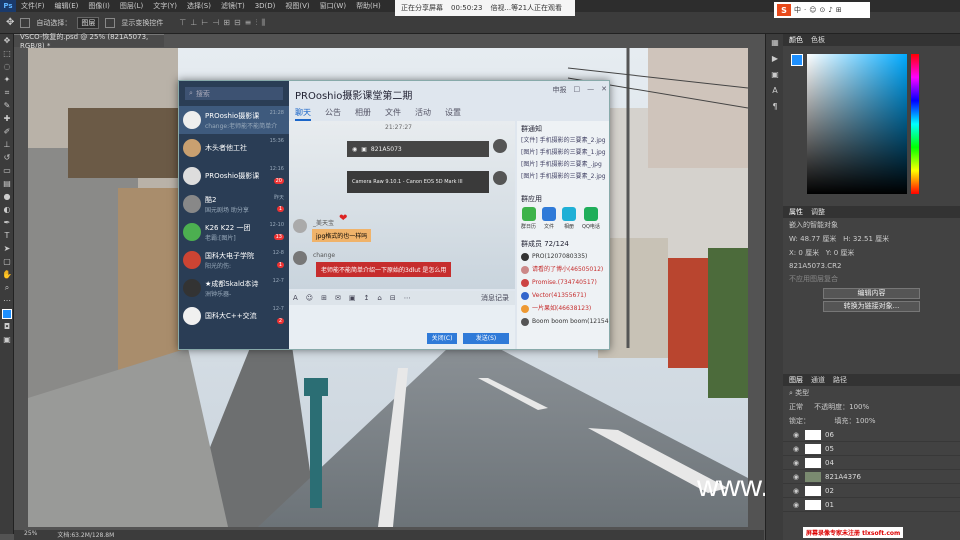  I want to click on conversation-item: PROoshio摄影课 change:老师能不能简单介 21:28, so click(234, 120).